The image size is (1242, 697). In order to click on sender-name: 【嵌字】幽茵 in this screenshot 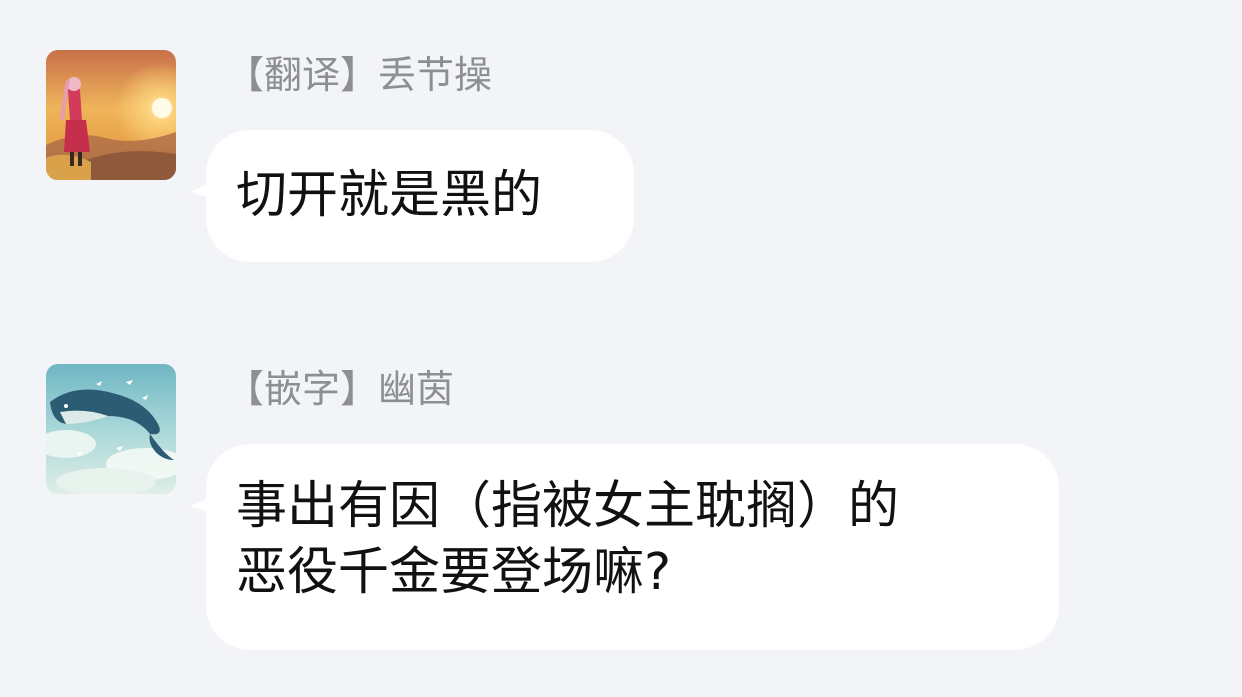, I will do `click(340, 389)`.